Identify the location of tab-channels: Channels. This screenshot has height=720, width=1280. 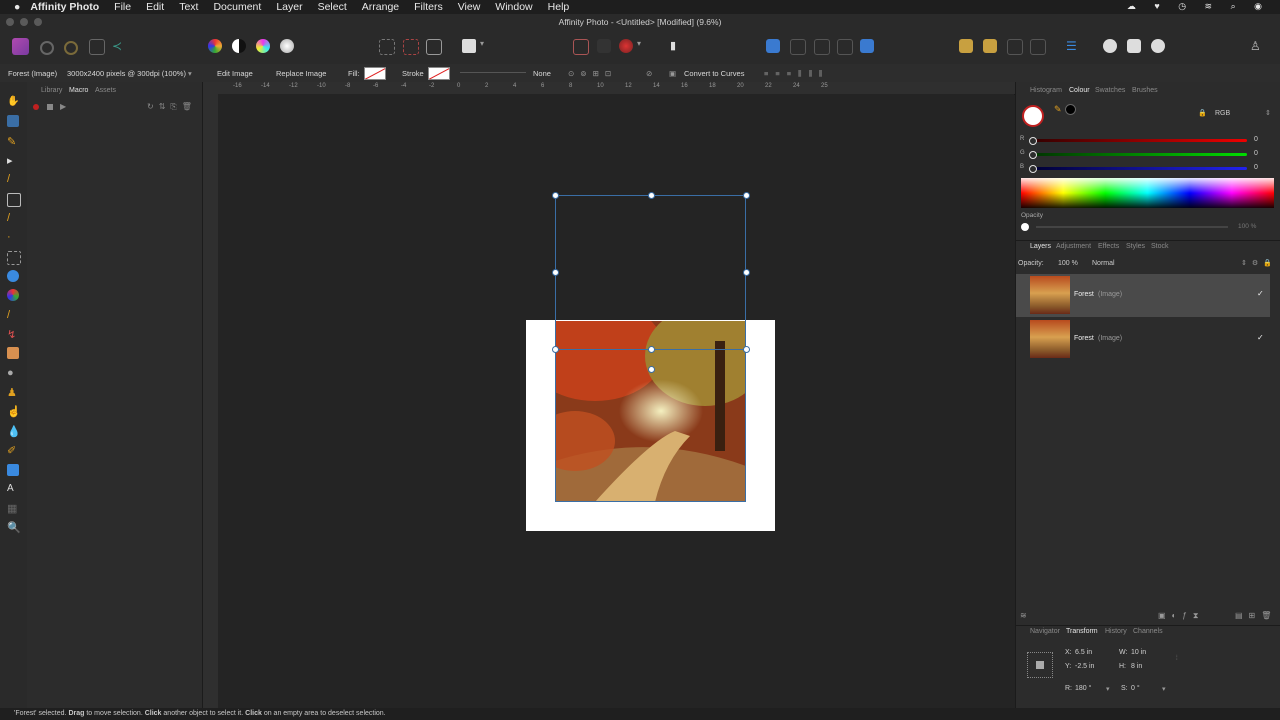
(1148, 631).